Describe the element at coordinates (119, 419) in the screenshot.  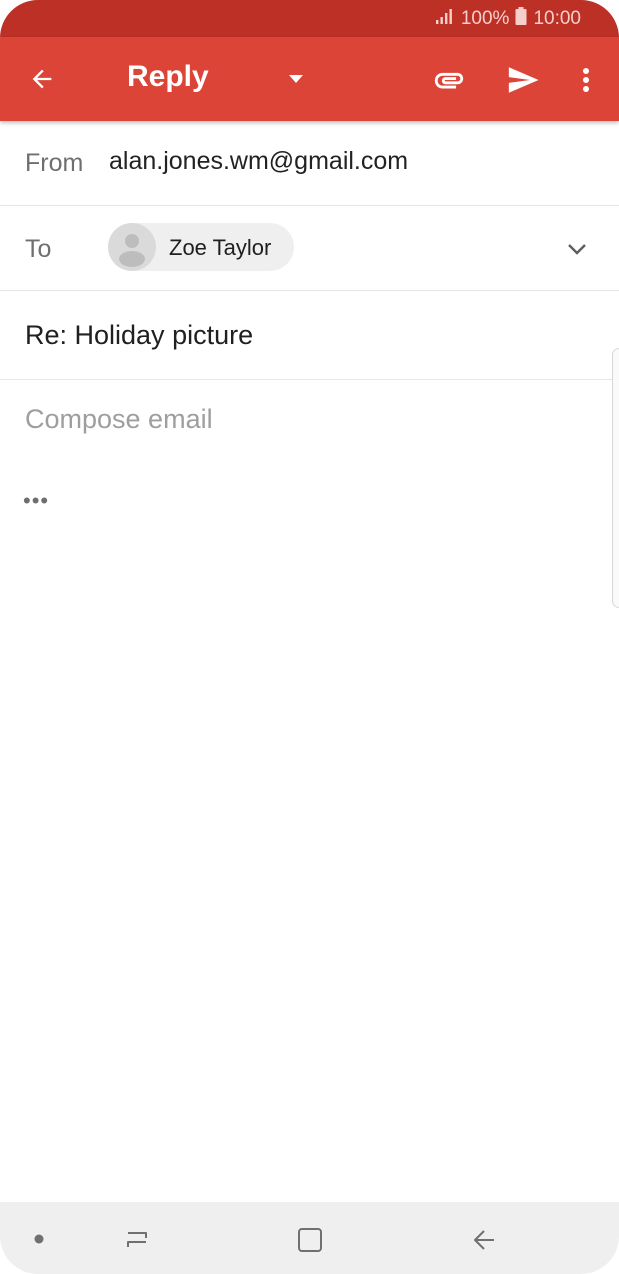
I see `compose-email-field: Compose email` at that location.